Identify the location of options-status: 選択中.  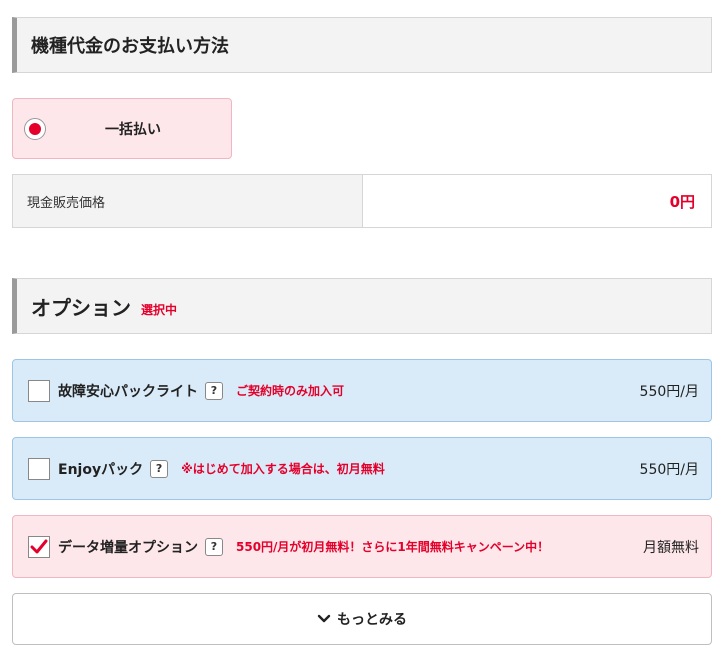
(159, 309).